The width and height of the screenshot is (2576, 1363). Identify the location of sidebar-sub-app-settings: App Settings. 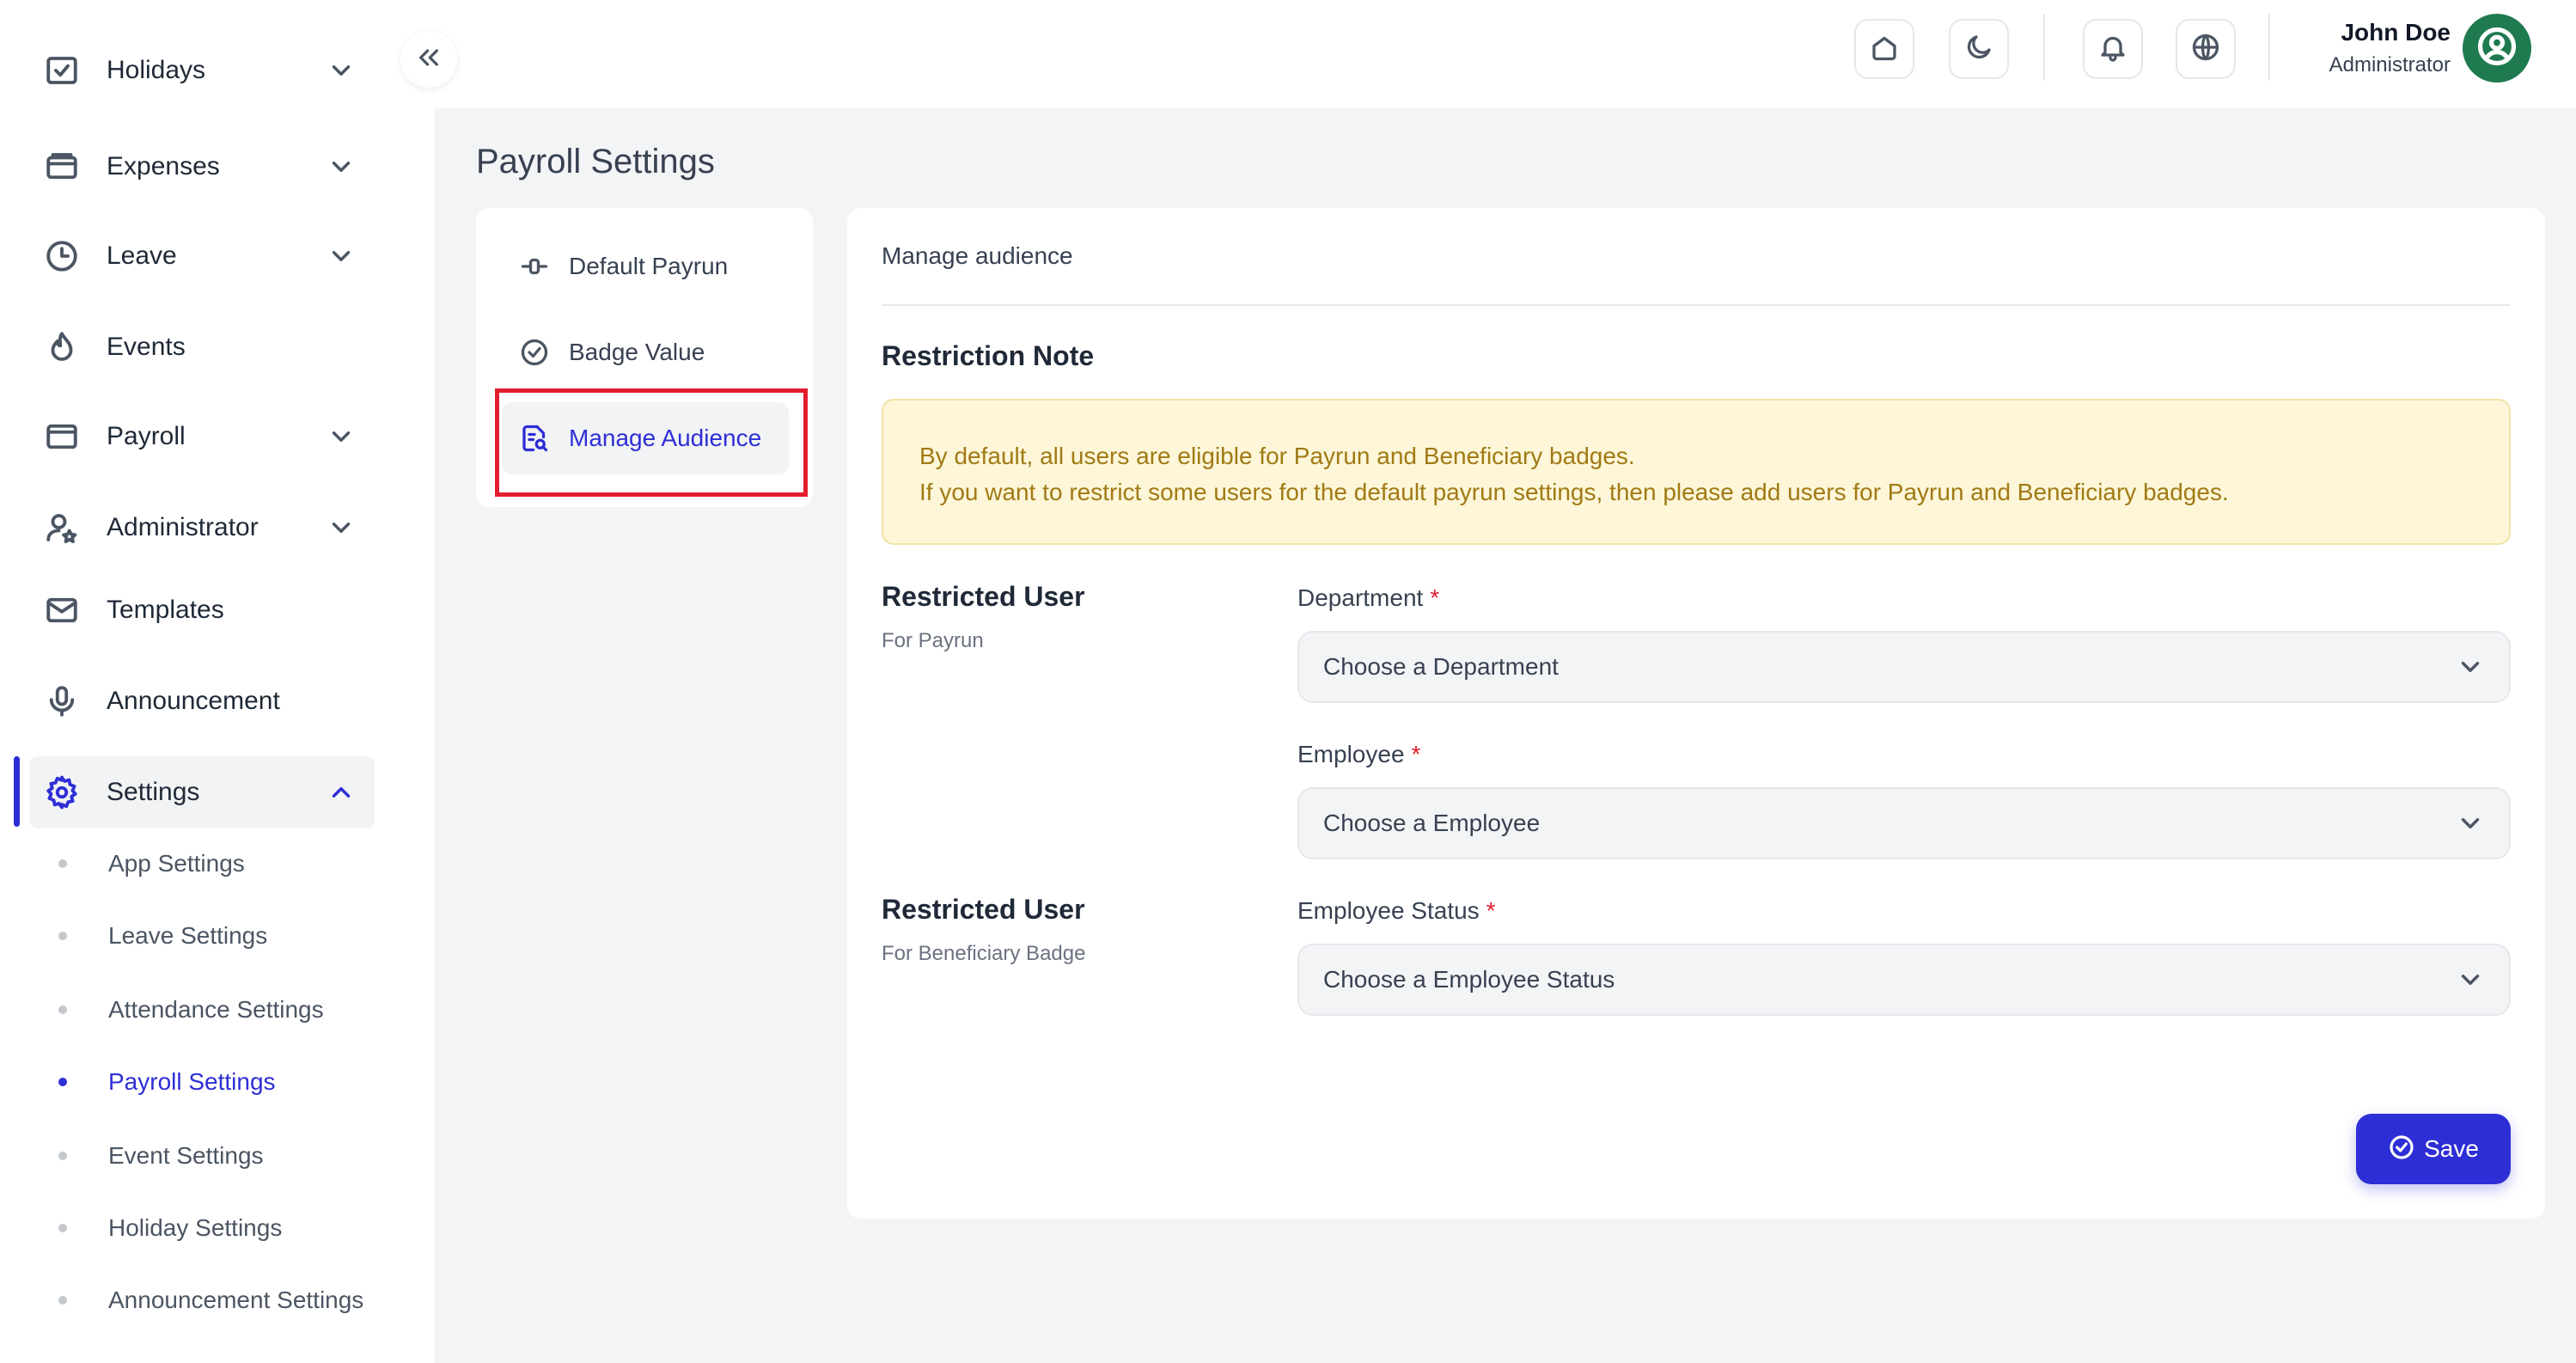
(151, 863).